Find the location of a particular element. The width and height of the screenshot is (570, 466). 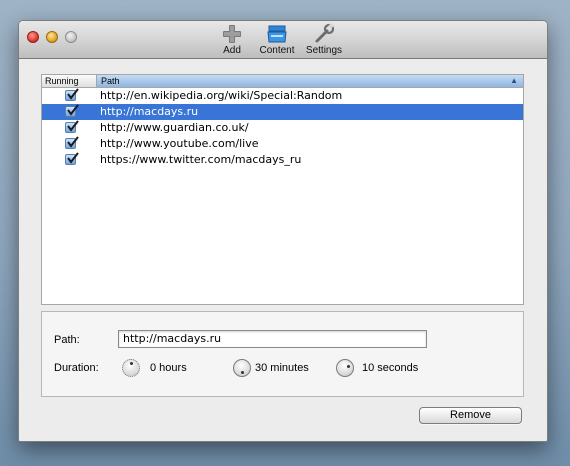

toolbar: Add Content Settings is located at coordinates (283, 40).